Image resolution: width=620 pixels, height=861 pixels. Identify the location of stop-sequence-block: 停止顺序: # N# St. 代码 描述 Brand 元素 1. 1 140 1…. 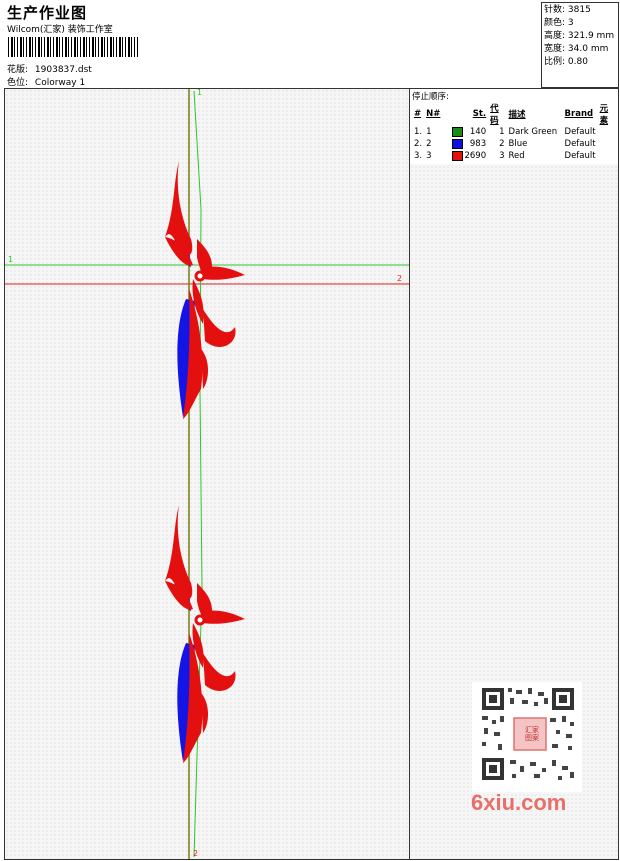
(514, 126).